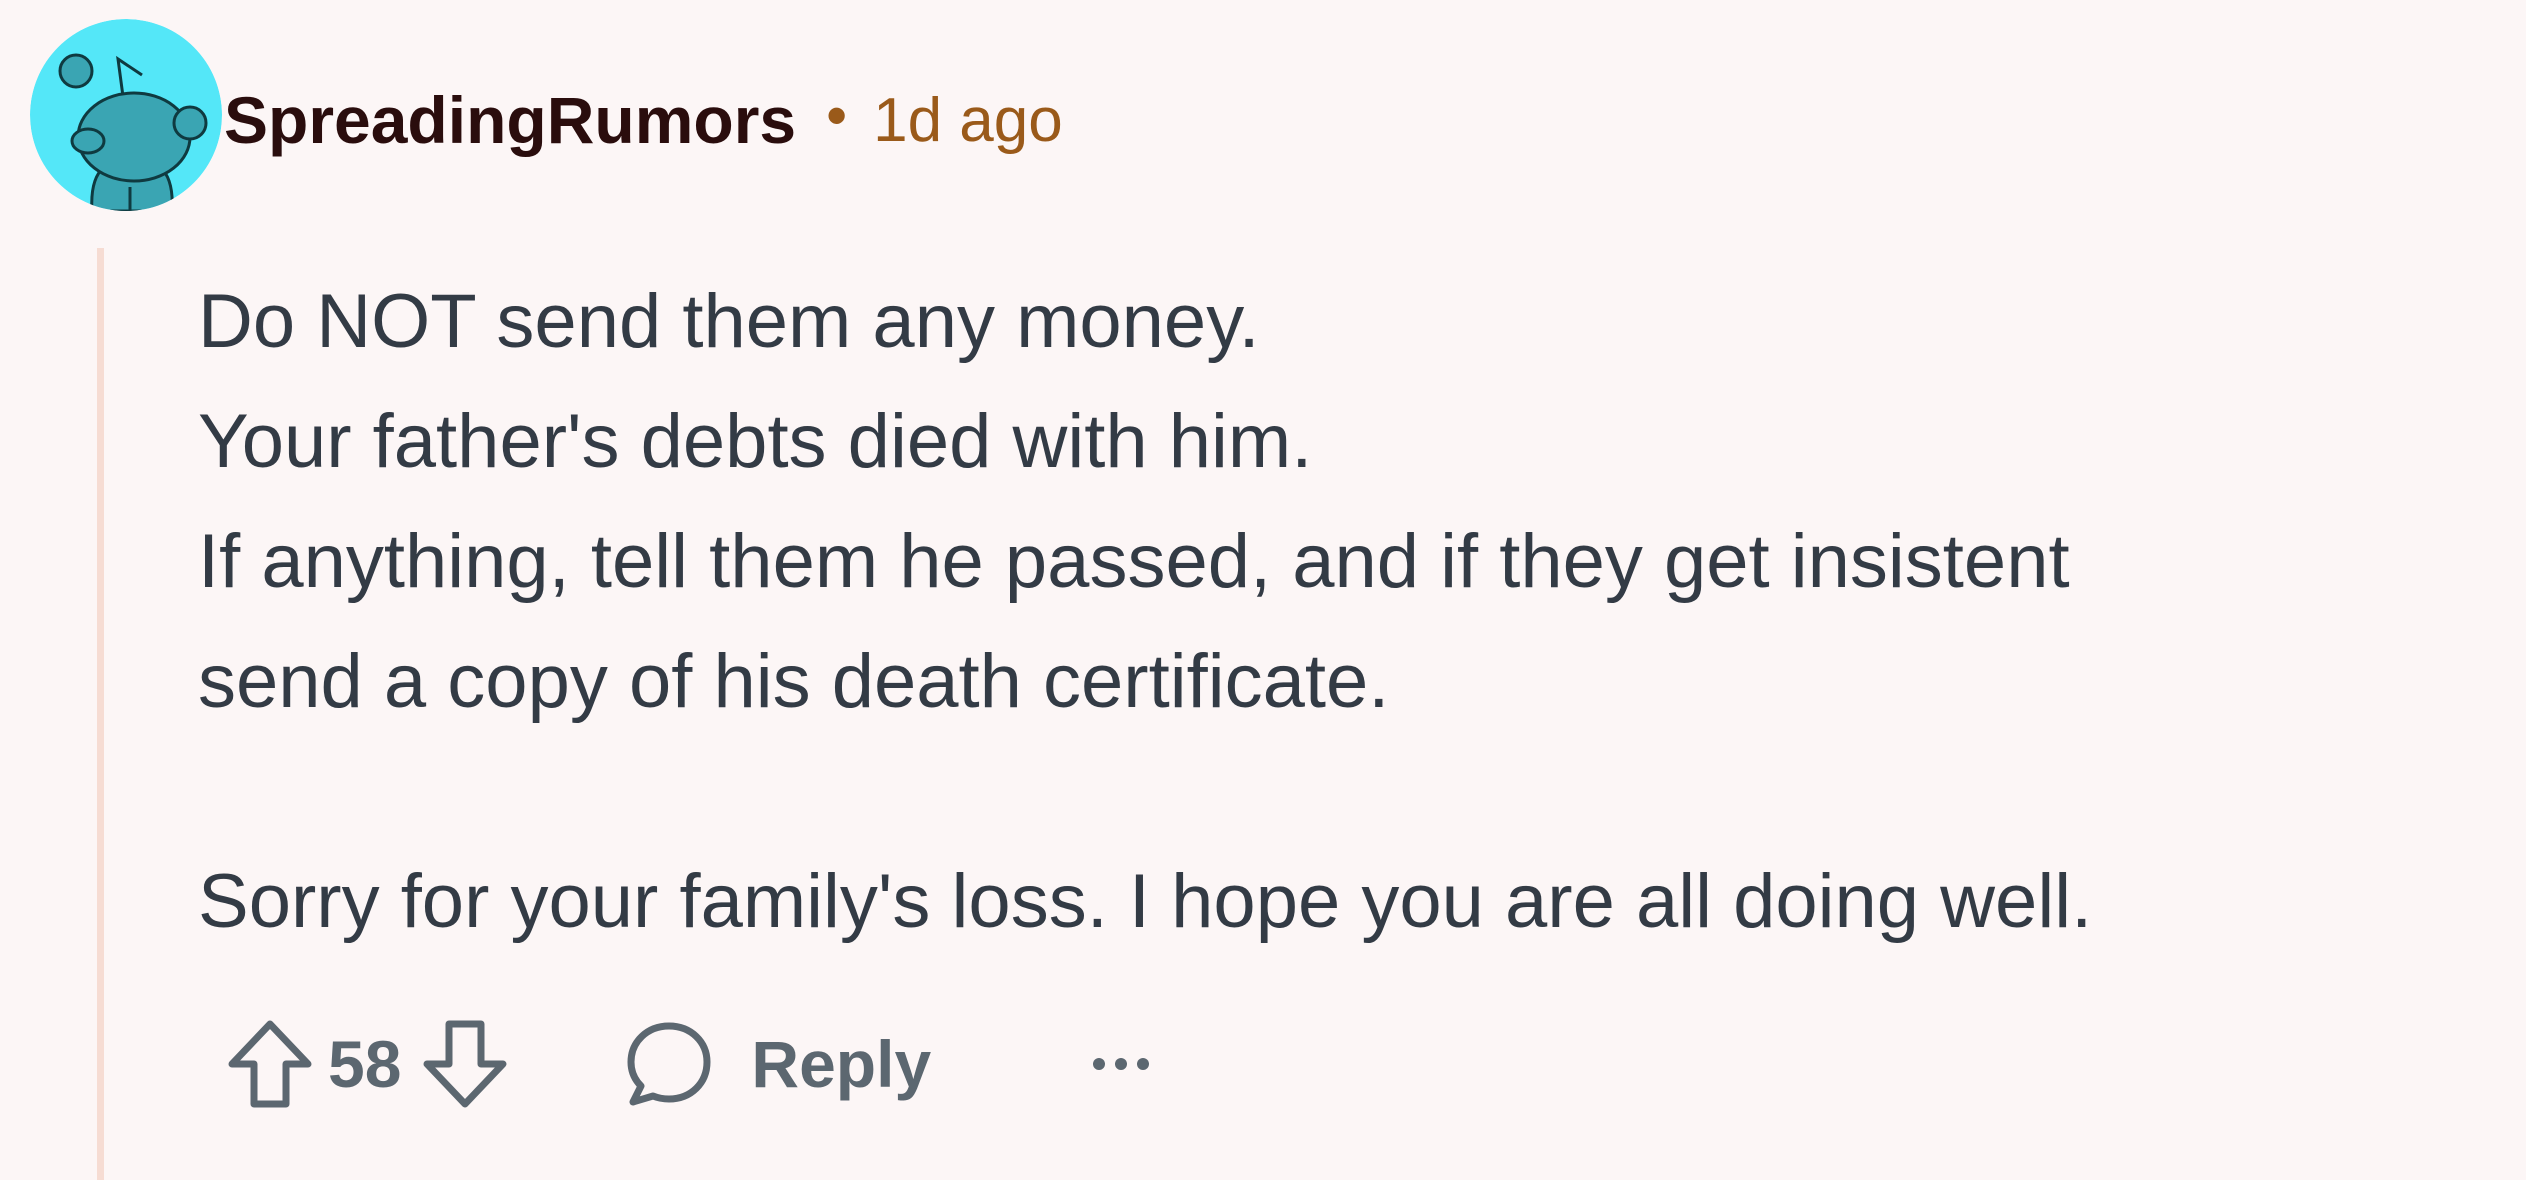 The height and width of the screenshot is (1180, 2526). I want to click on comment-line: Do NOT send them any money., so click(729, 321).